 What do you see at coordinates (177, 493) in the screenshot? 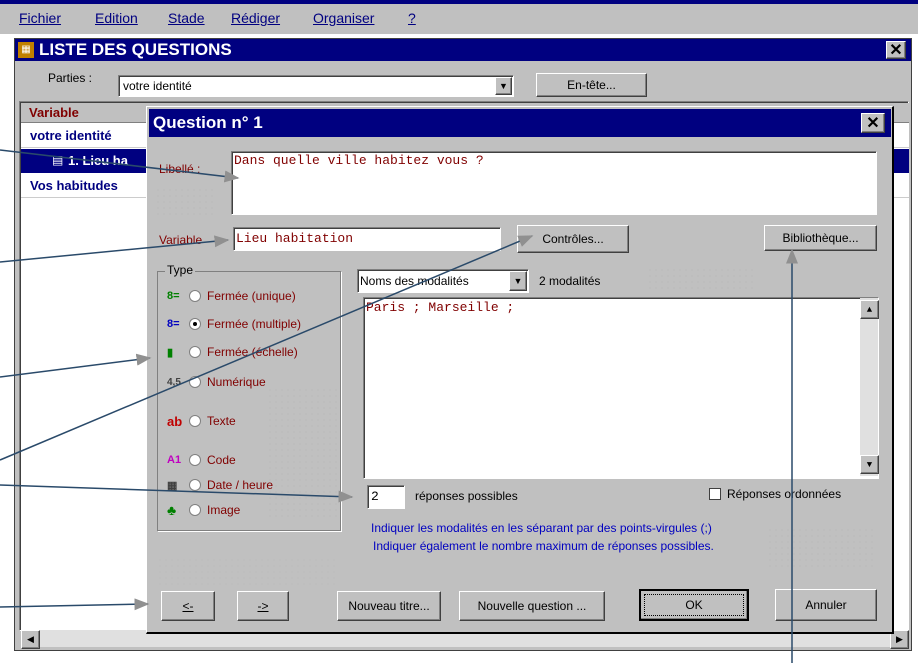
I see `arrow-responses` at bounding box center [177, 493].